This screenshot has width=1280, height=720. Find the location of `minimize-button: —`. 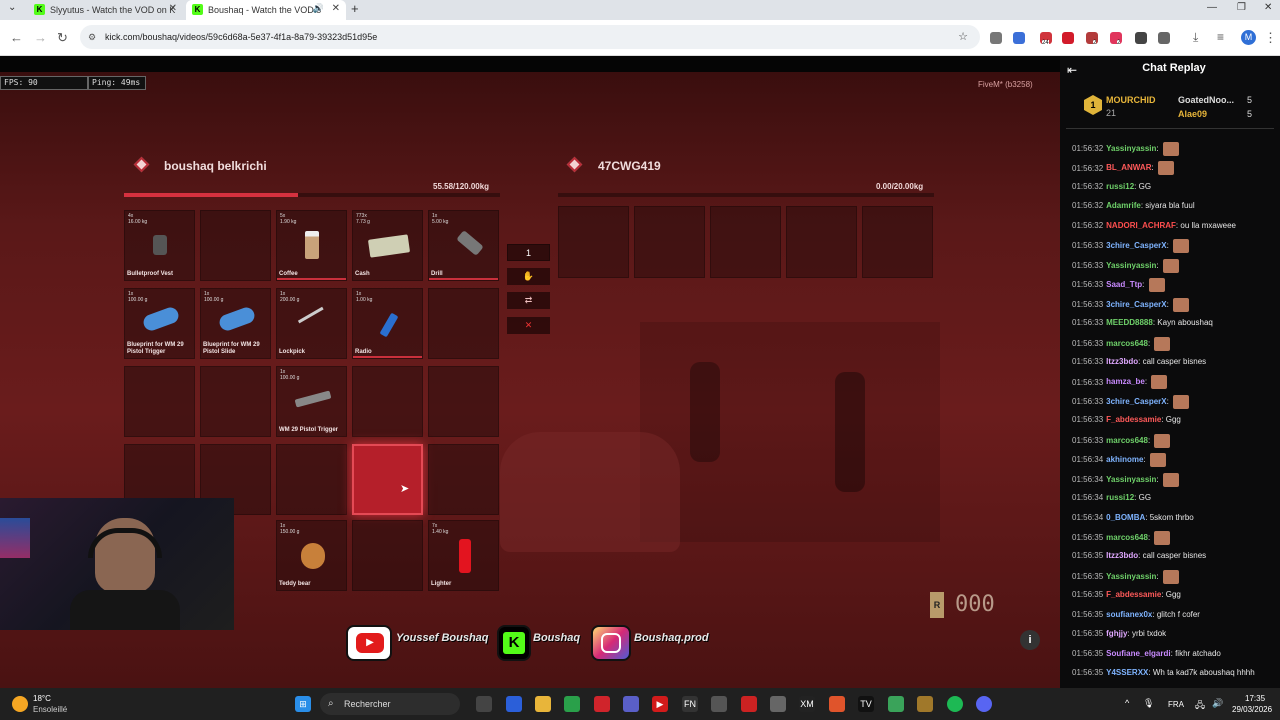

minimize-button: — is located at coordinates (1212, 7).